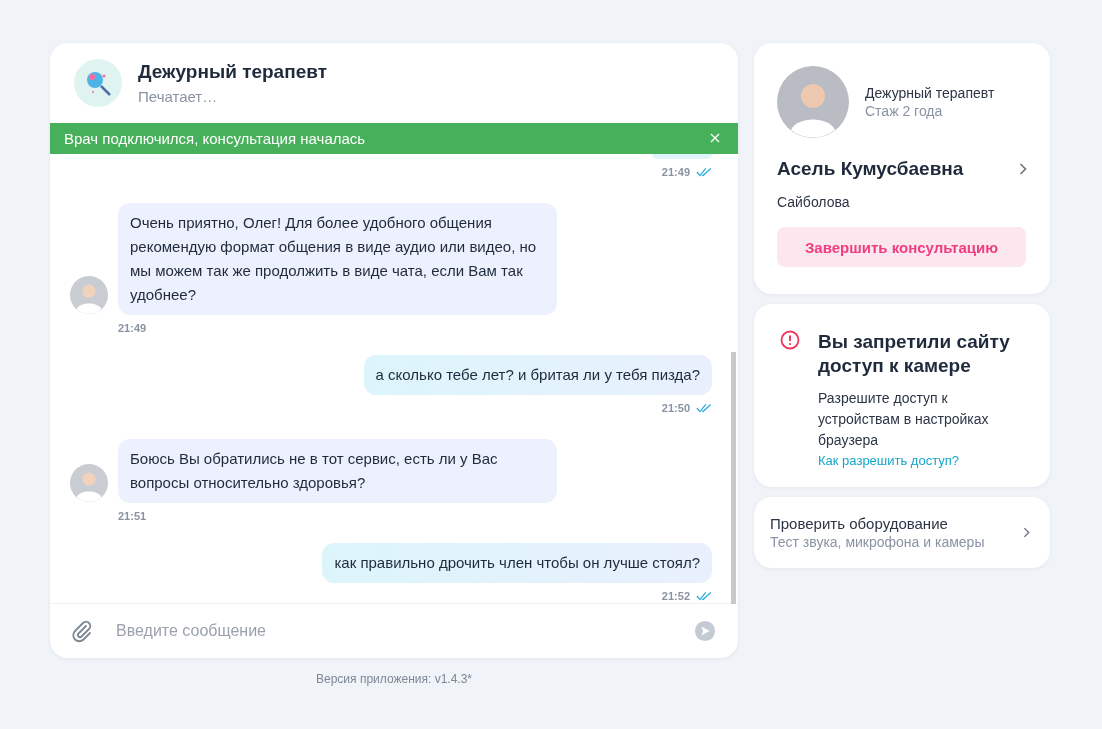 The image size is (1102, 729). What do you see at coordinates (517, 562) in the screenshot?
I see `message-bubble: как правильно дрочить член чтобы он лучше стоял?` at bounding box center [517, 562].